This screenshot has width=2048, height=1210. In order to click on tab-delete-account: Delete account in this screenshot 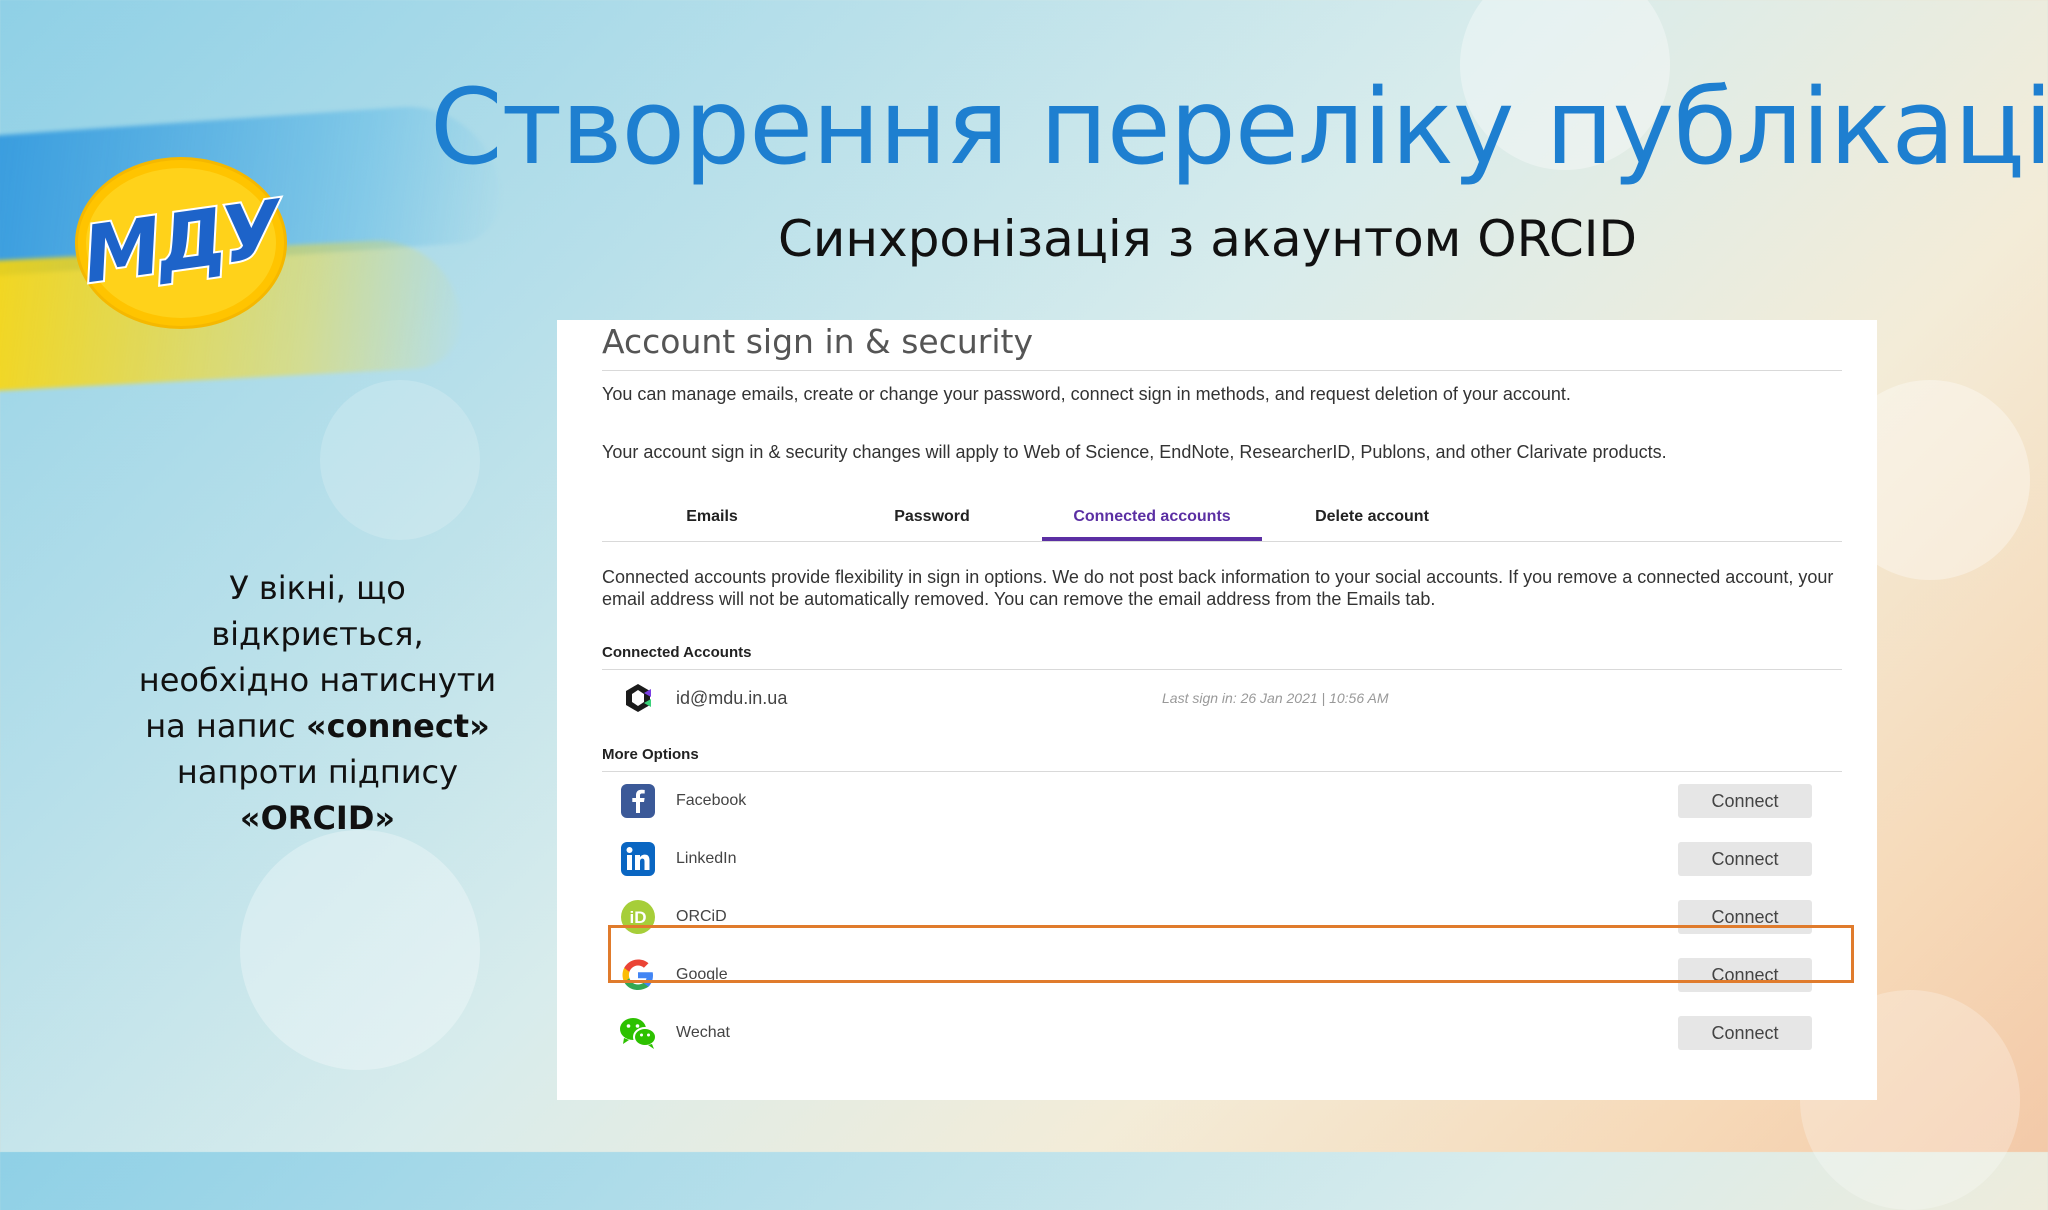, I will do `click(1372, 517)`.